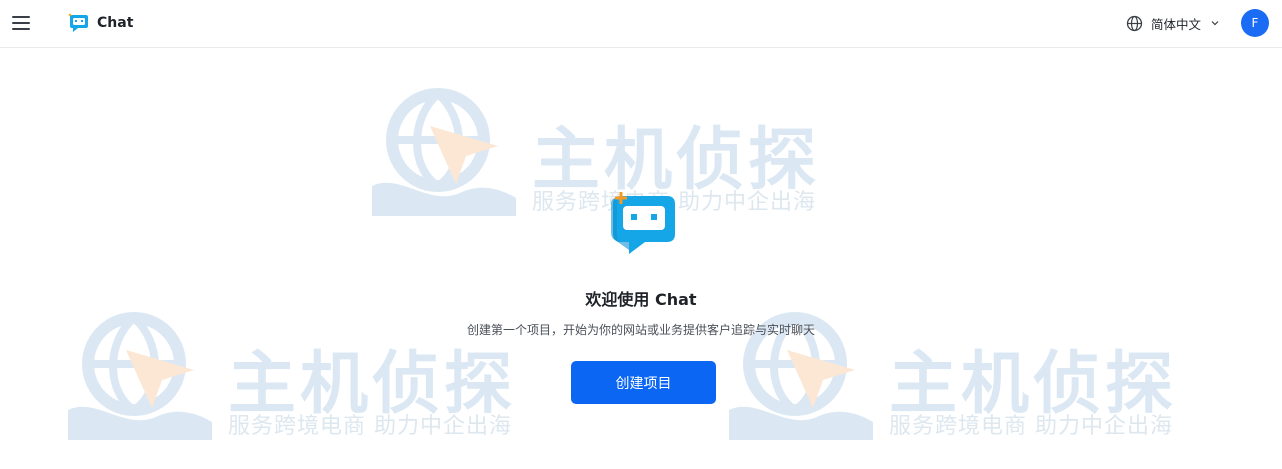 The height and width of the screenshot is (469, 1282). Describe the element at coordinates (1134, 23) in the screenshot. I see `globe-icon` at that location.